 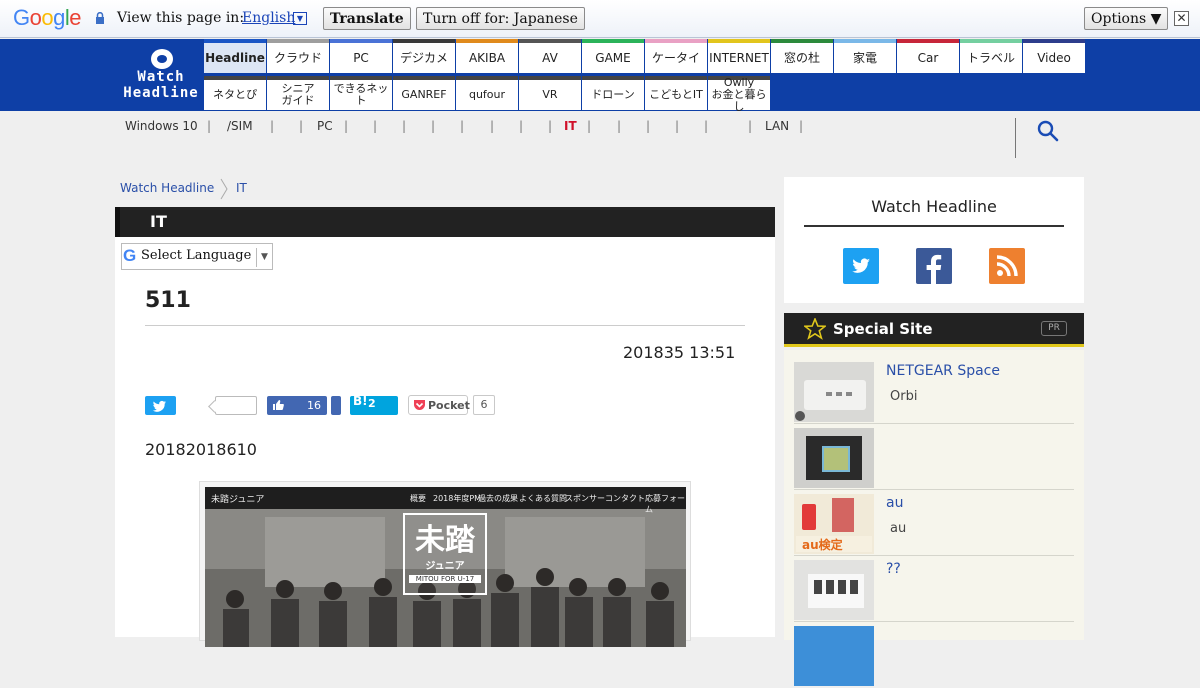 What do you see at coordinates (834, 590) in the screenshot?
I see `special-site-thumbnail` at bounding box center [834, 590].